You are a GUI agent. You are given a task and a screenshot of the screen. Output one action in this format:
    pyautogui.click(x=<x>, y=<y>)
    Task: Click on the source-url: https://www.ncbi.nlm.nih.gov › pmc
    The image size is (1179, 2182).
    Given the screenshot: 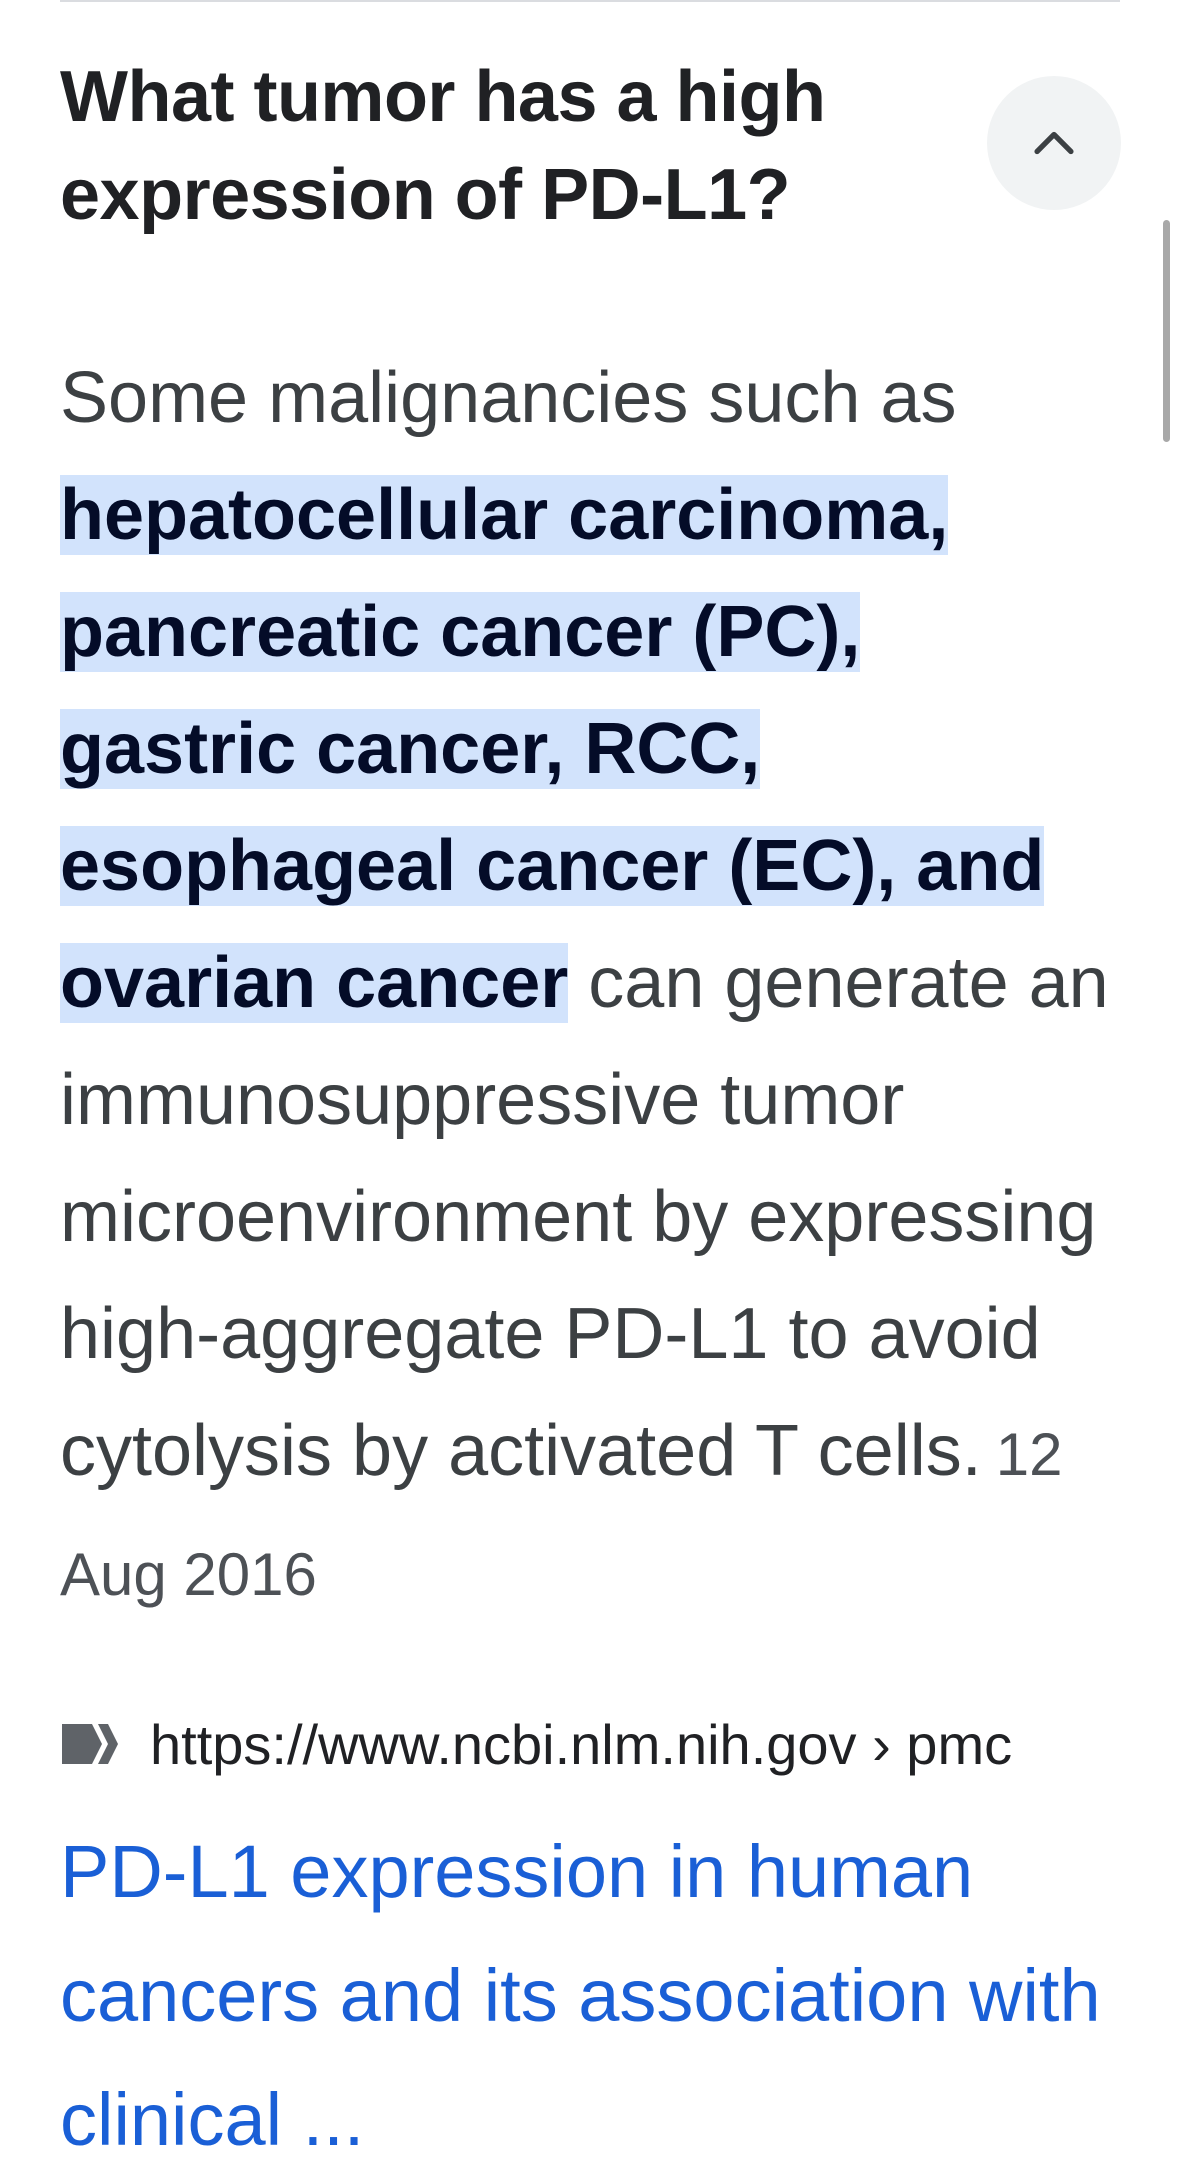 What is the action you would take?
    pyautogui.click(x=581, y=1744)
    